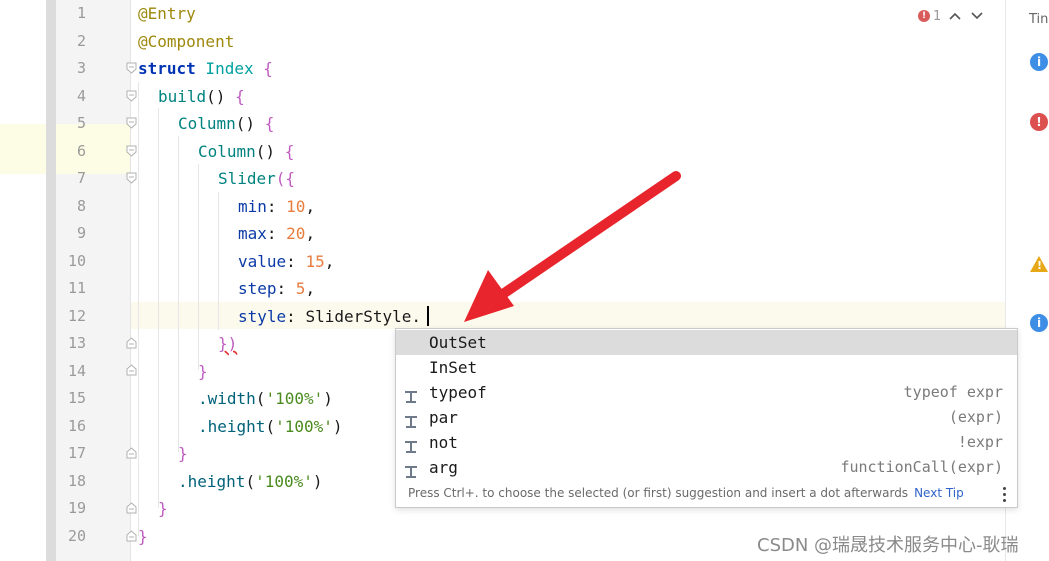 The height and width of the screenshot is (561, 1049). Describe the element at coordinates (706, 342) in the screenshot. I see `completion-item: OutSet` at that location.